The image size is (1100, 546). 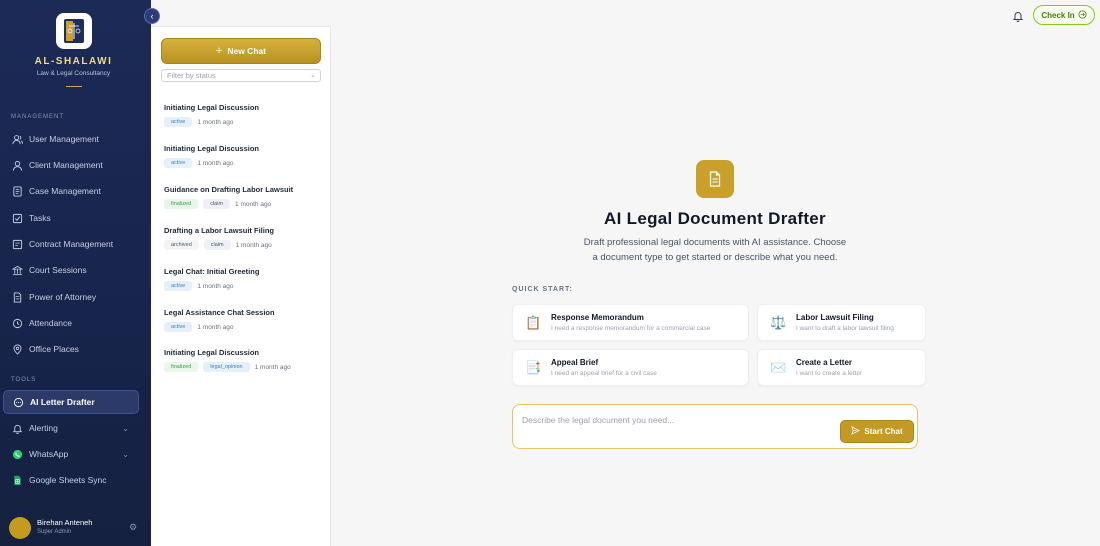 What do you see at coordinates (883, 431) in the screenshot?
I see `start-chat-label: Start Chat` at bounding box center [883, 431].